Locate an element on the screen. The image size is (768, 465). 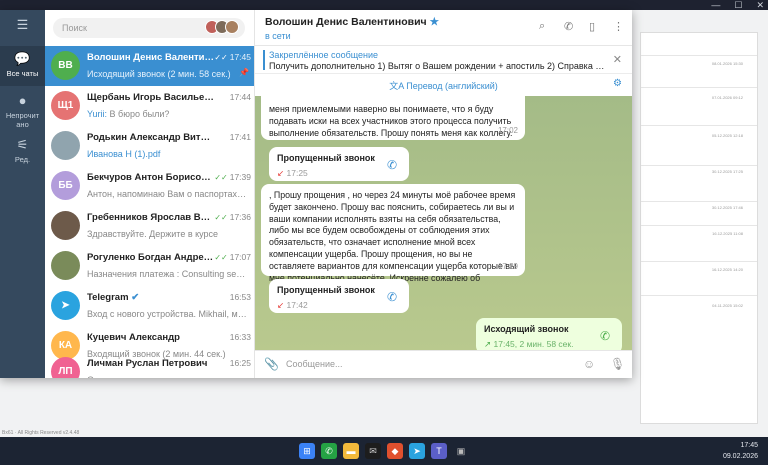
chat-preview: Здравствуйте. Держите в курсе is located at coordinates (153, 234).